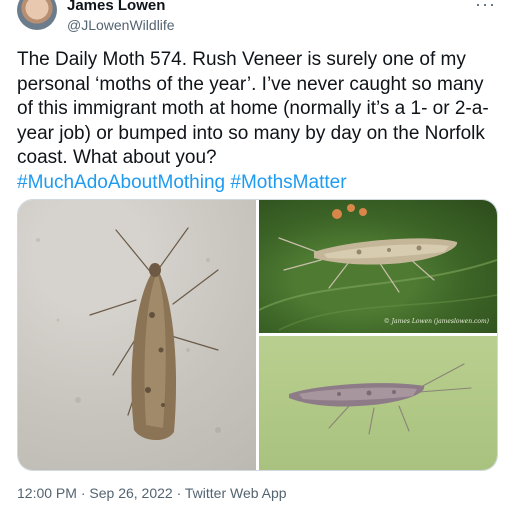 This screenshot has height=519, width=512. I want to click on tweet-date: Sep 26, 2022, so click(130, 493).